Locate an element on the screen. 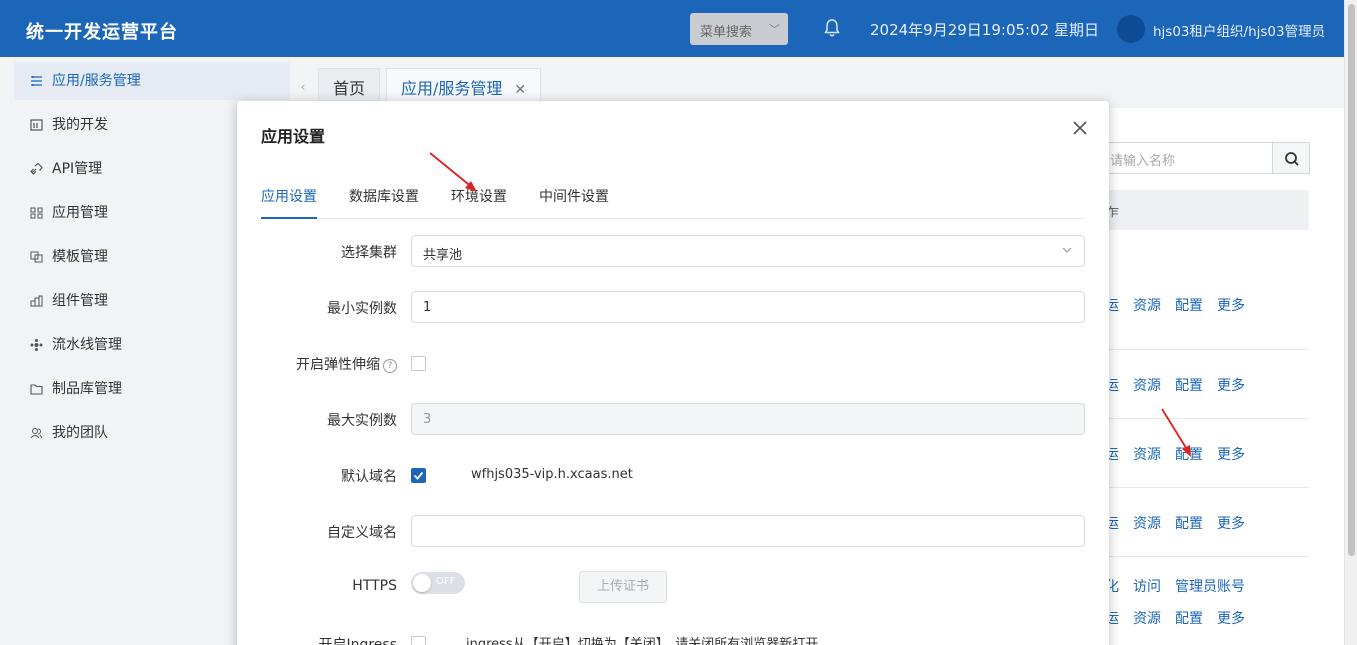  question-icon: ? is located at coordinates (390, 366).